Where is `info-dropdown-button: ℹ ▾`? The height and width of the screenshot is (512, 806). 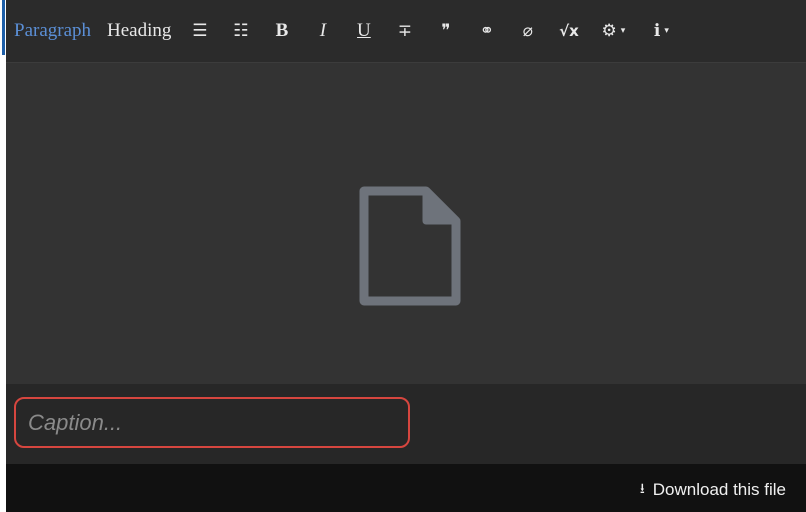 info-dropdown-button: ℹ ▾ is located at coordinates (661, 31).